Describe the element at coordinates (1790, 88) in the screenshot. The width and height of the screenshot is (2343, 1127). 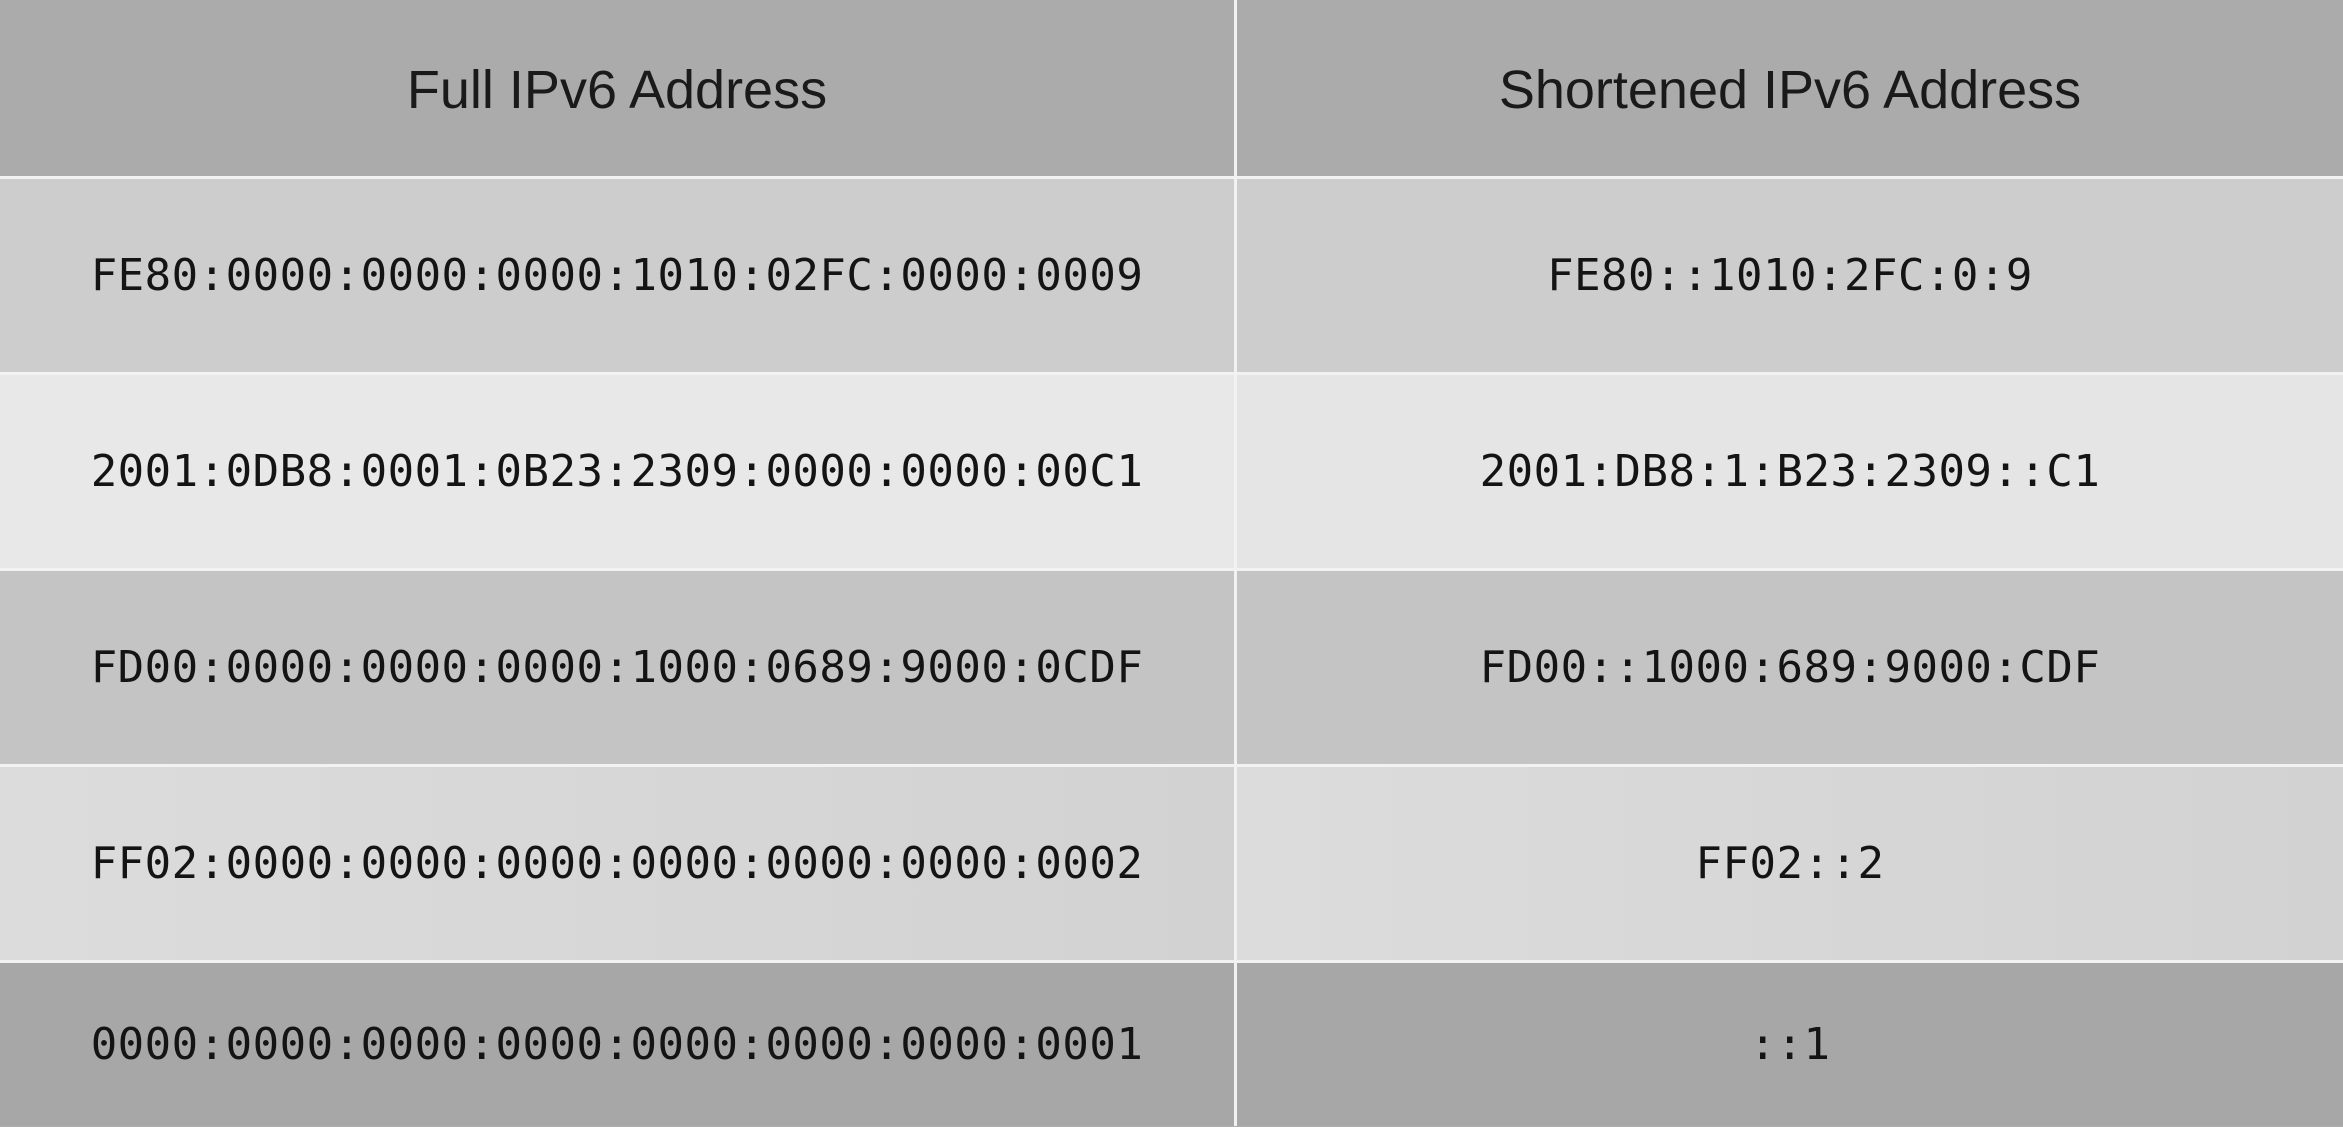
I see `header-shortened-address: Shortened IPv6 Address` at that location.